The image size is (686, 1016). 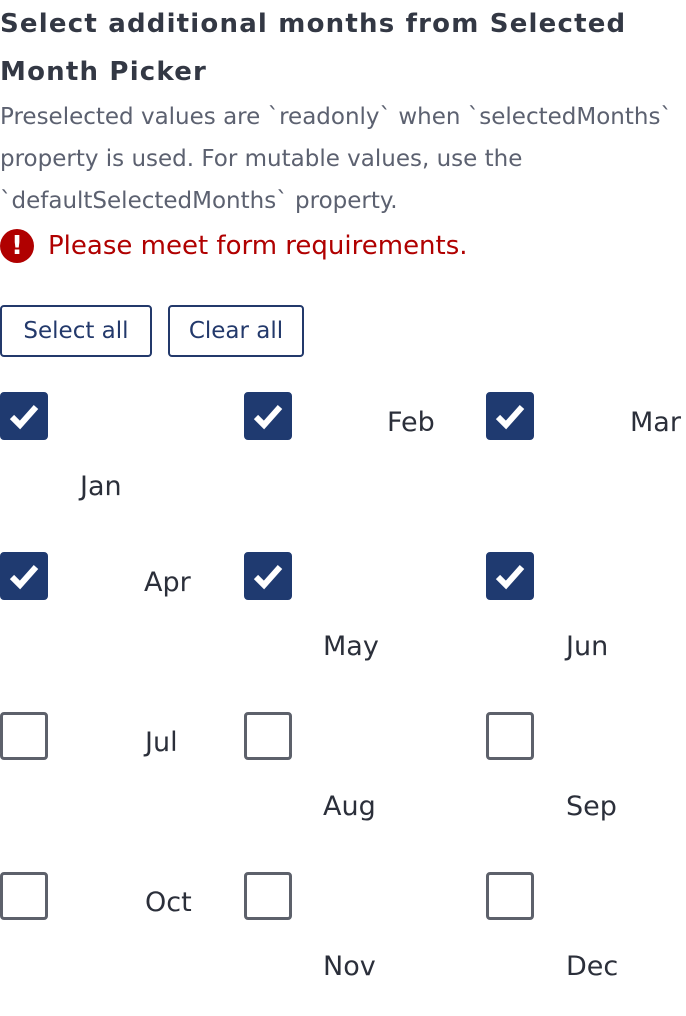 What do you see at coordinates (76, 331) in the screenshot?
I see `select-all-button: Select all` at bounding box center [76, 331].